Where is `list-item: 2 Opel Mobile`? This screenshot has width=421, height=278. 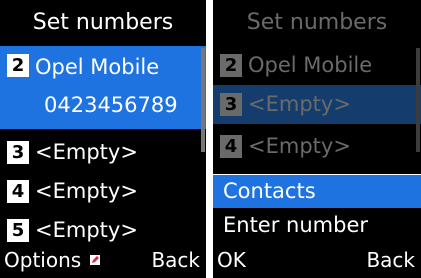
list-item: 2 Opel Mobile is located at coordinates (317, 65).